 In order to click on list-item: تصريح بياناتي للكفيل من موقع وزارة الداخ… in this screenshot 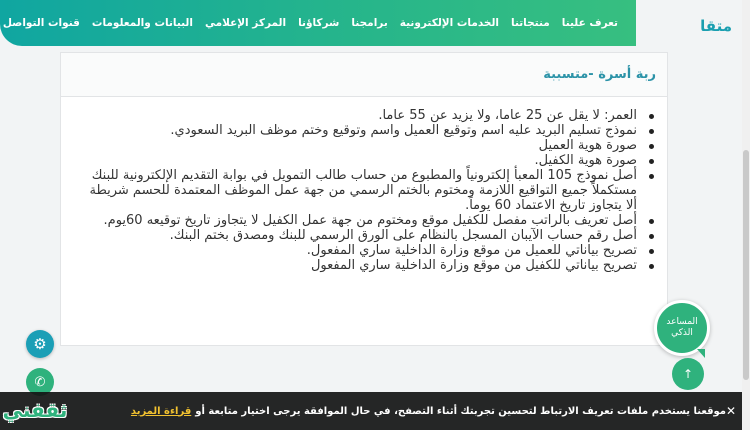, I will do `click(364, 265)`.